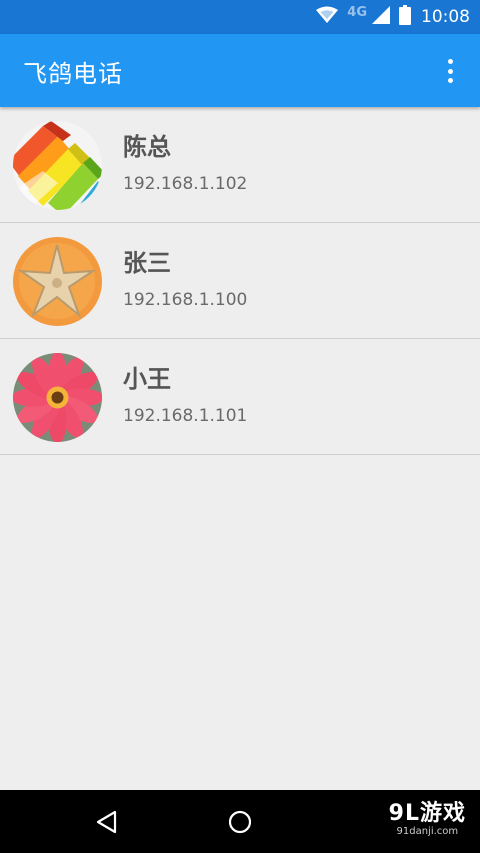  What do you see at coordinates (240, 17) in the screenshot?
I see `status-bar: 4G 10:08` at bounding box center [240, 17].